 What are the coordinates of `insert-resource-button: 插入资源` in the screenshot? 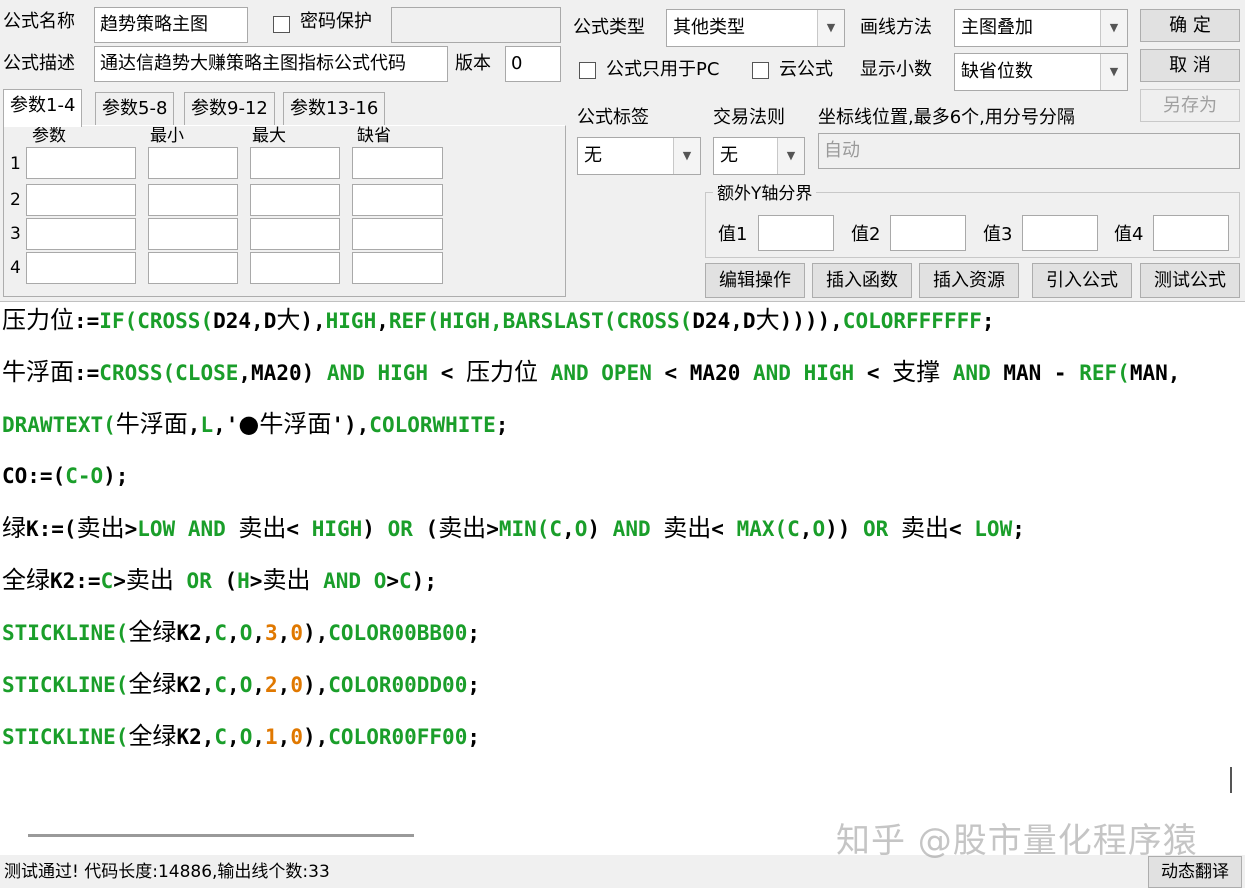 It's located at (969, 280).